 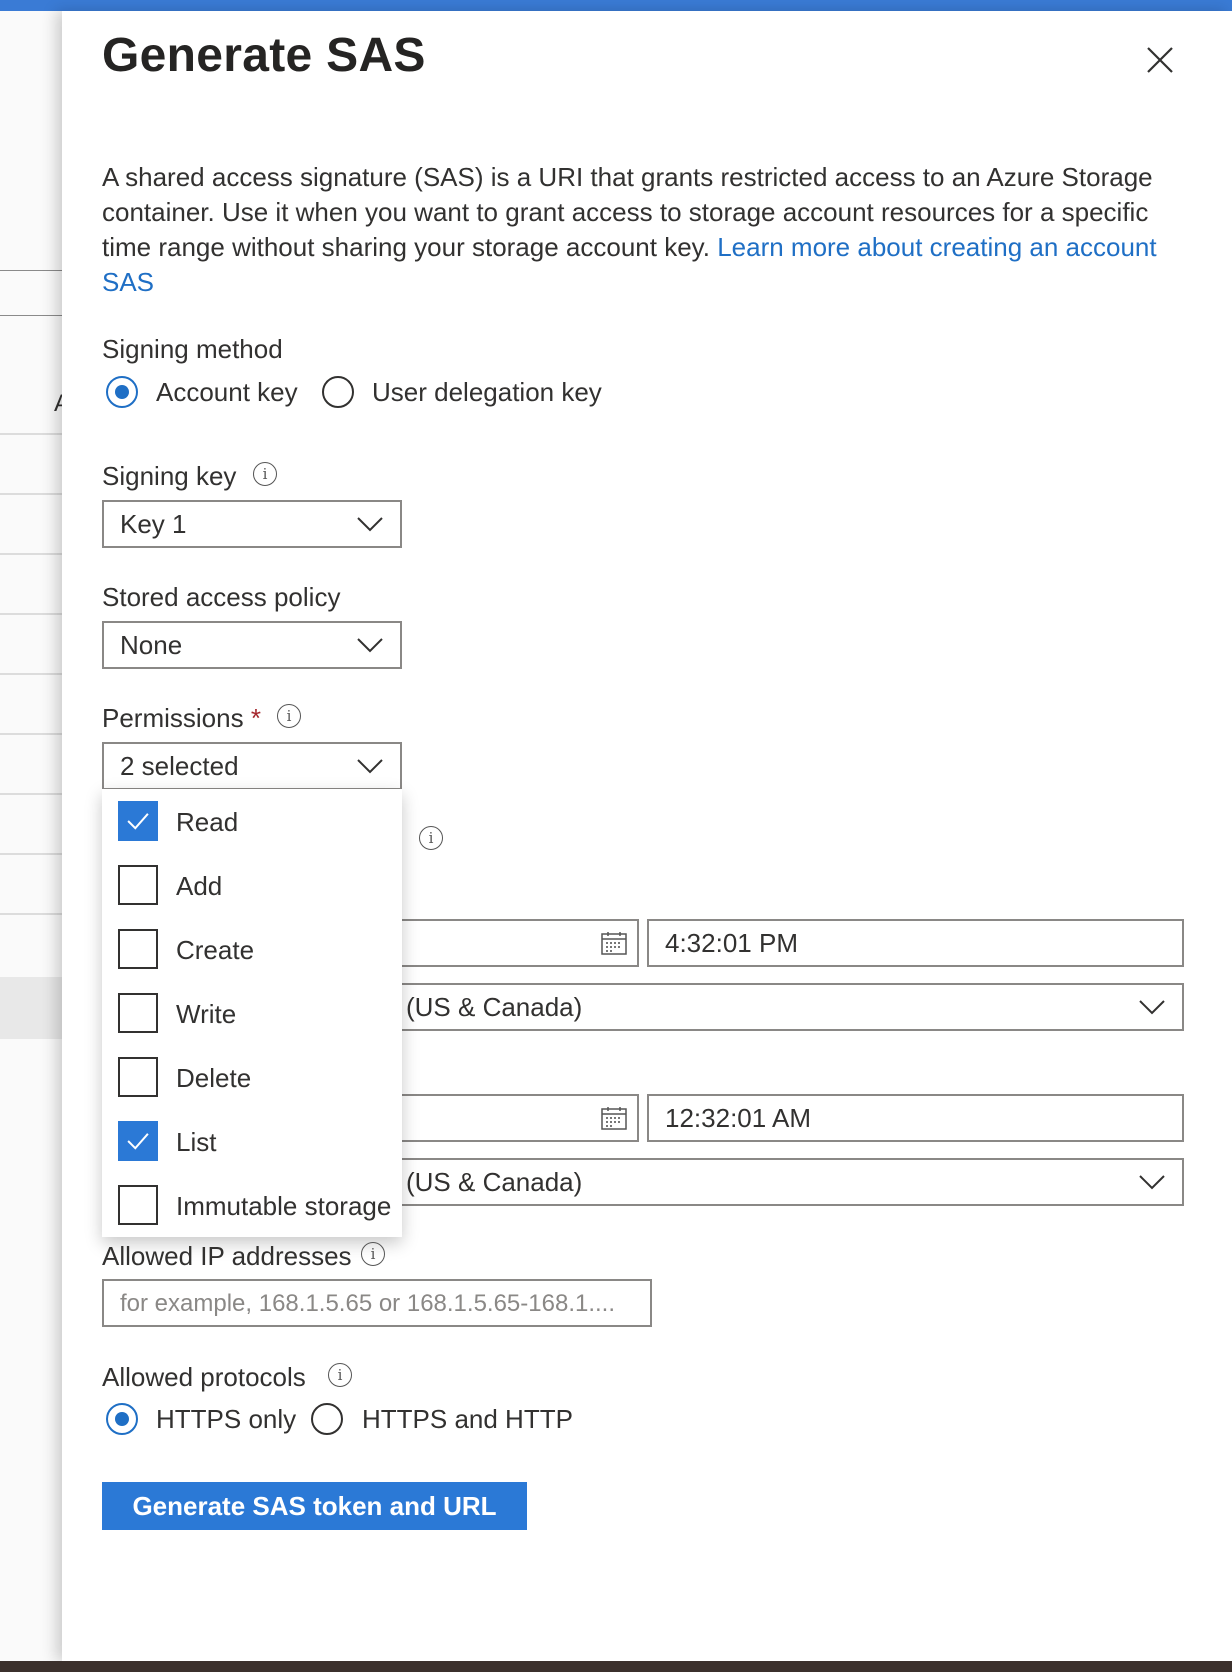 What do you see at coordinates (616, 1666) in the screenshot?
I see `bottom-dock-edge` at bounding box center [616, 1666].